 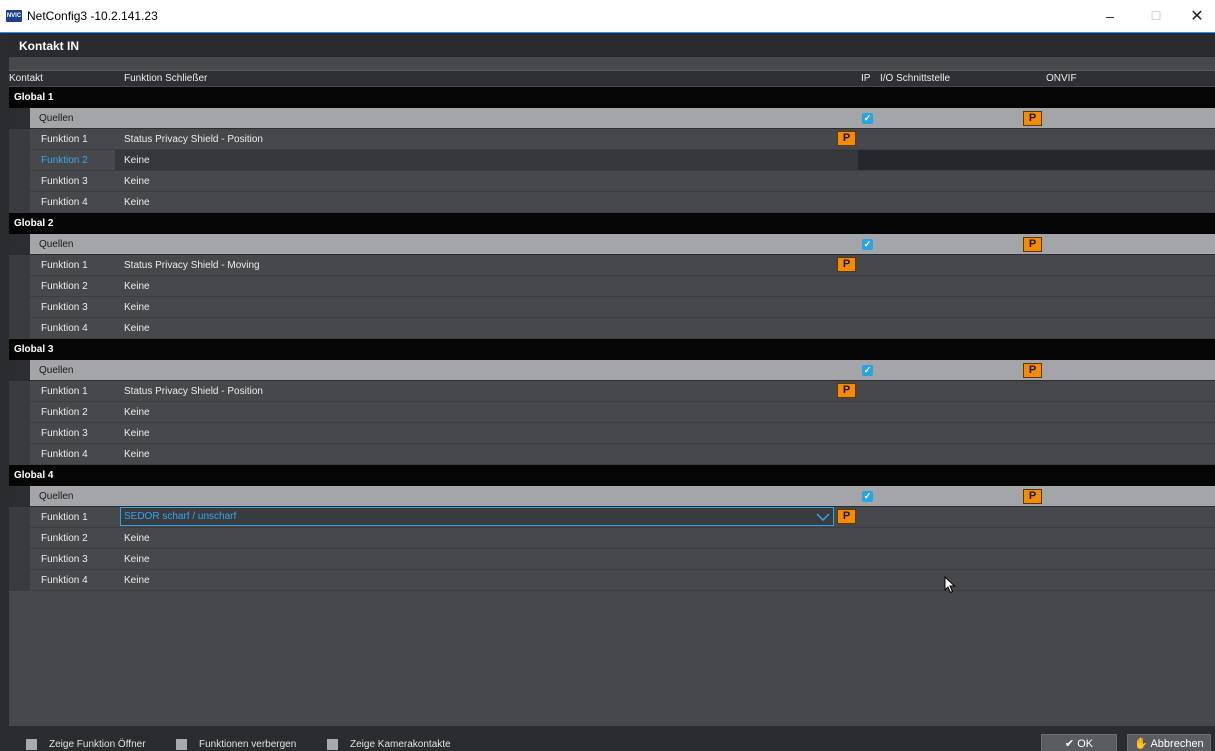 I want to click on cancel-button-label: Abbrechen, so click(x=1177, y=744).